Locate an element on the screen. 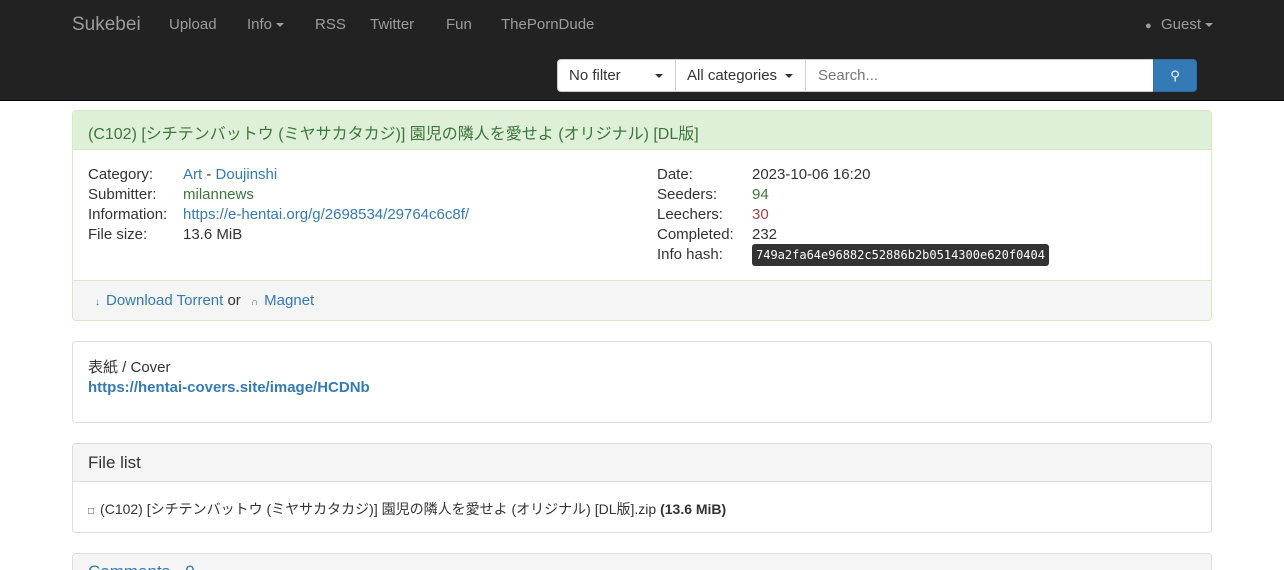 The height and width of the screenshot is (570, 1284). search-button: ⚲ is located at coordinates (1175, 75).